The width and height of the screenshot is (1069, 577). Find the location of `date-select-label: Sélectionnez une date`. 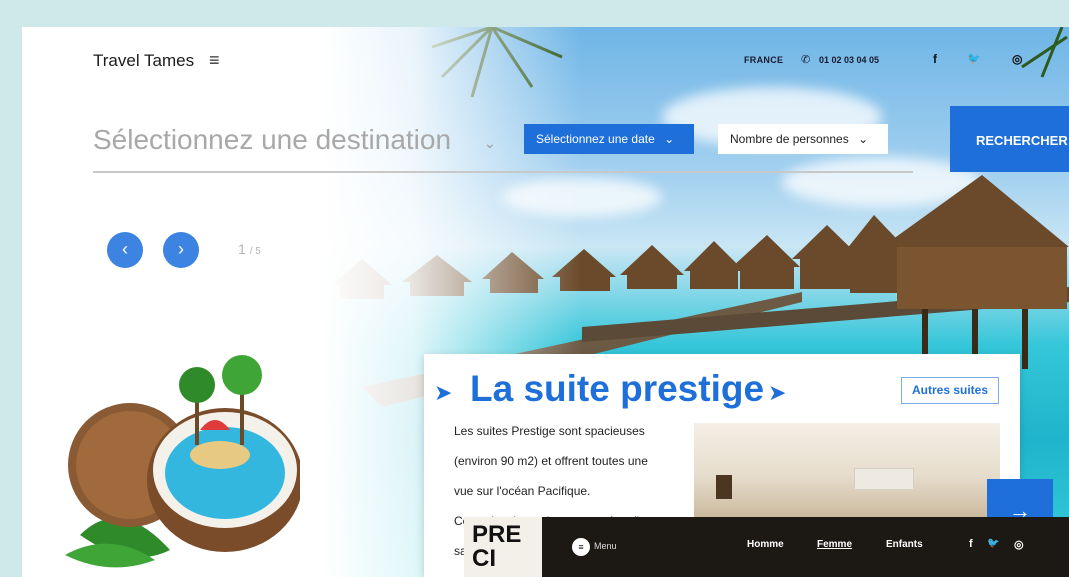

date-select-label: Sélectionnez une date is located at coordinates (595, 139).